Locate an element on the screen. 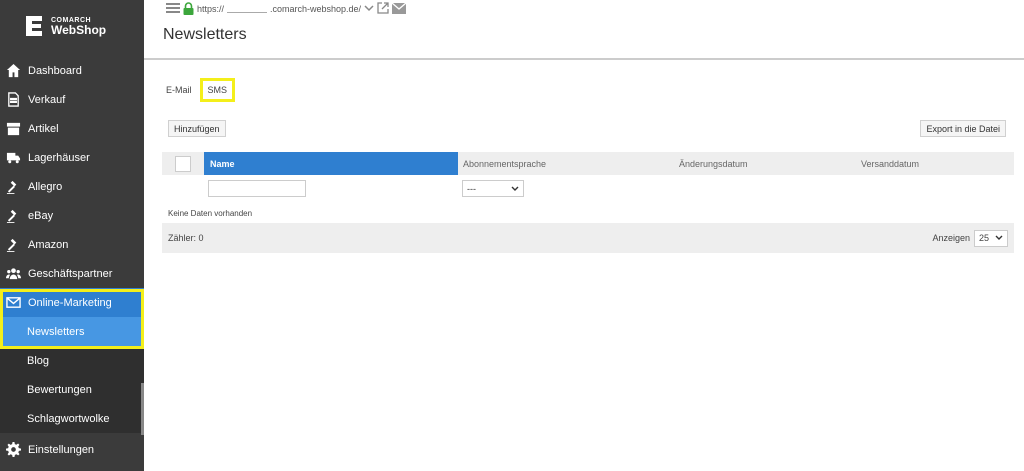 The width and height of the screenshot is (1024, 471). logo-text: COMARCH WebShop is located at coordinates (78, 26).